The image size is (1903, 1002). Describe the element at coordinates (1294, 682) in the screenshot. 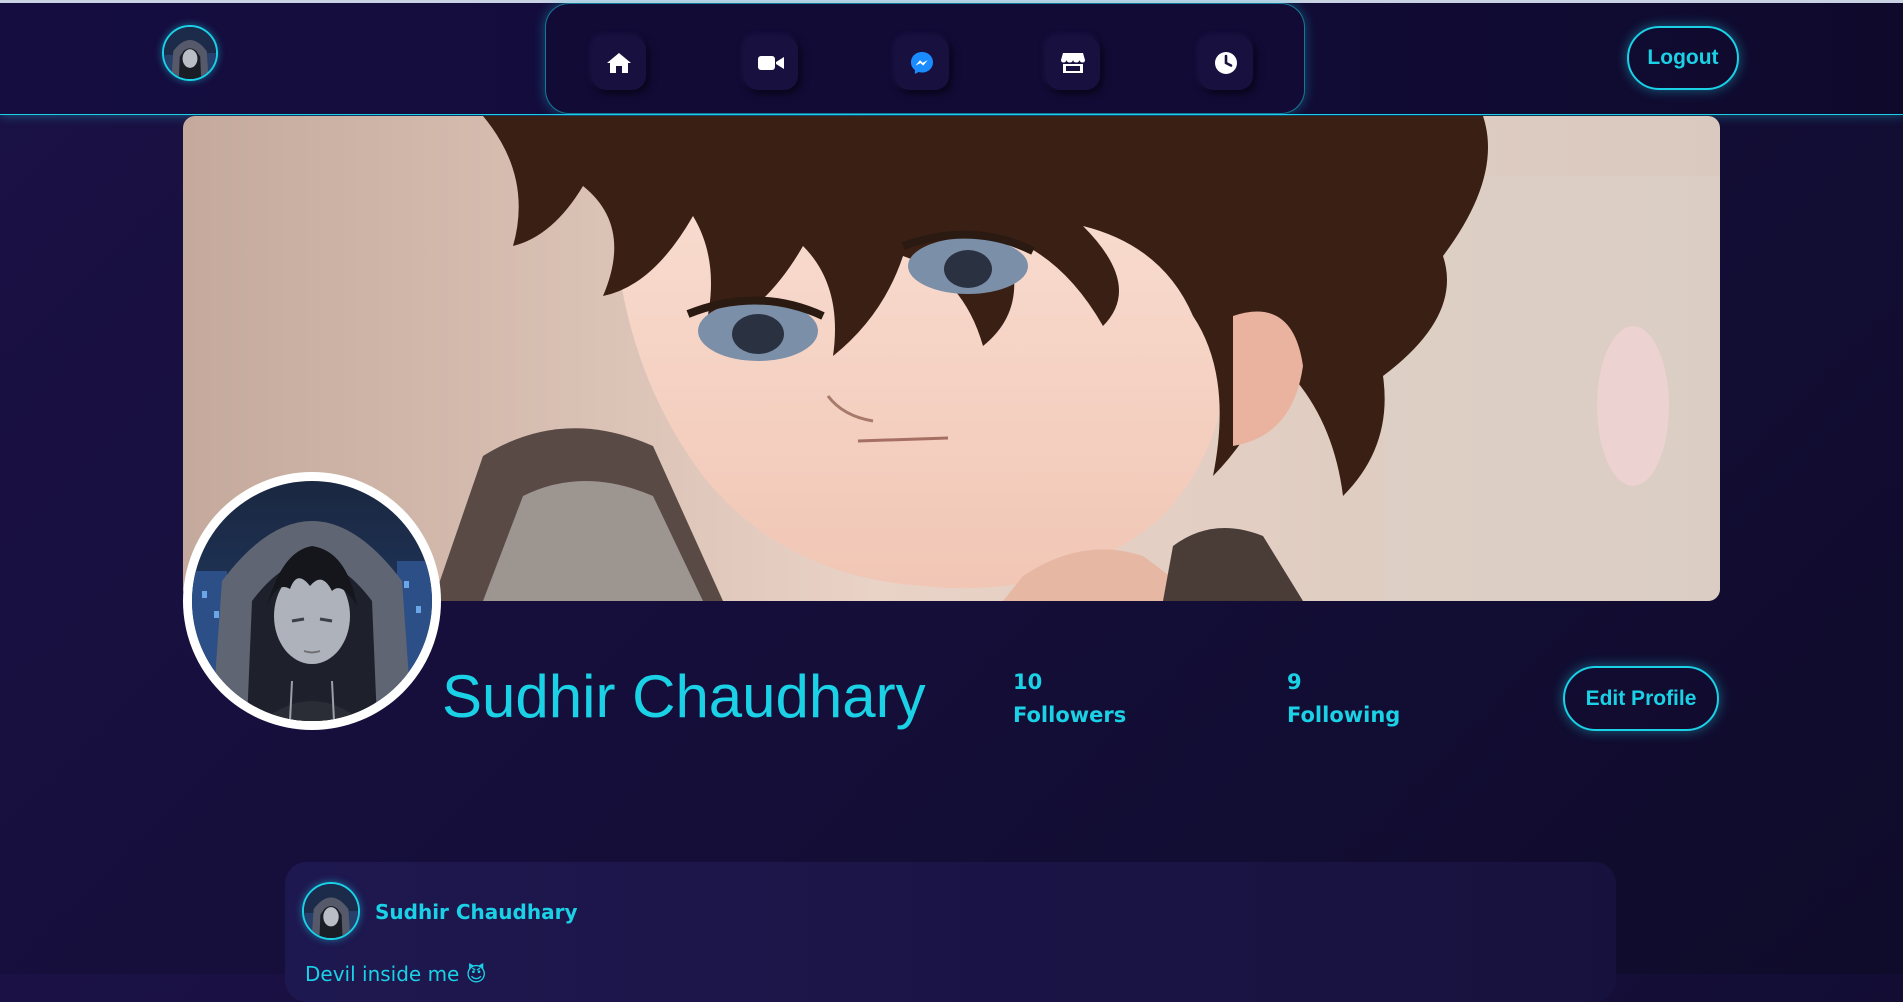

I see `following-count: 9` at that location.